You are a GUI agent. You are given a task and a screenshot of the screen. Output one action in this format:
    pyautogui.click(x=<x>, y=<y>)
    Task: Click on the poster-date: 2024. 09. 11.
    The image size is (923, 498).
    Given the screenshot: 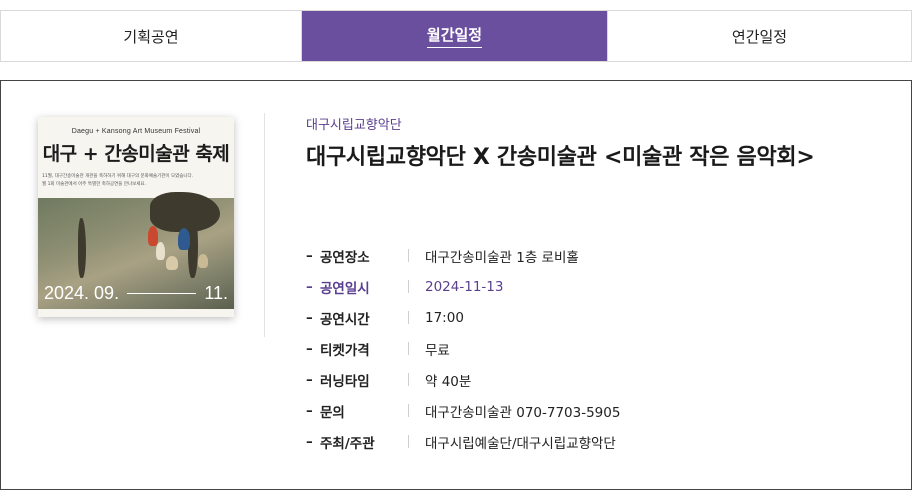 What is the action you would take?
    pyautogui.click(x=136, y=293)
    